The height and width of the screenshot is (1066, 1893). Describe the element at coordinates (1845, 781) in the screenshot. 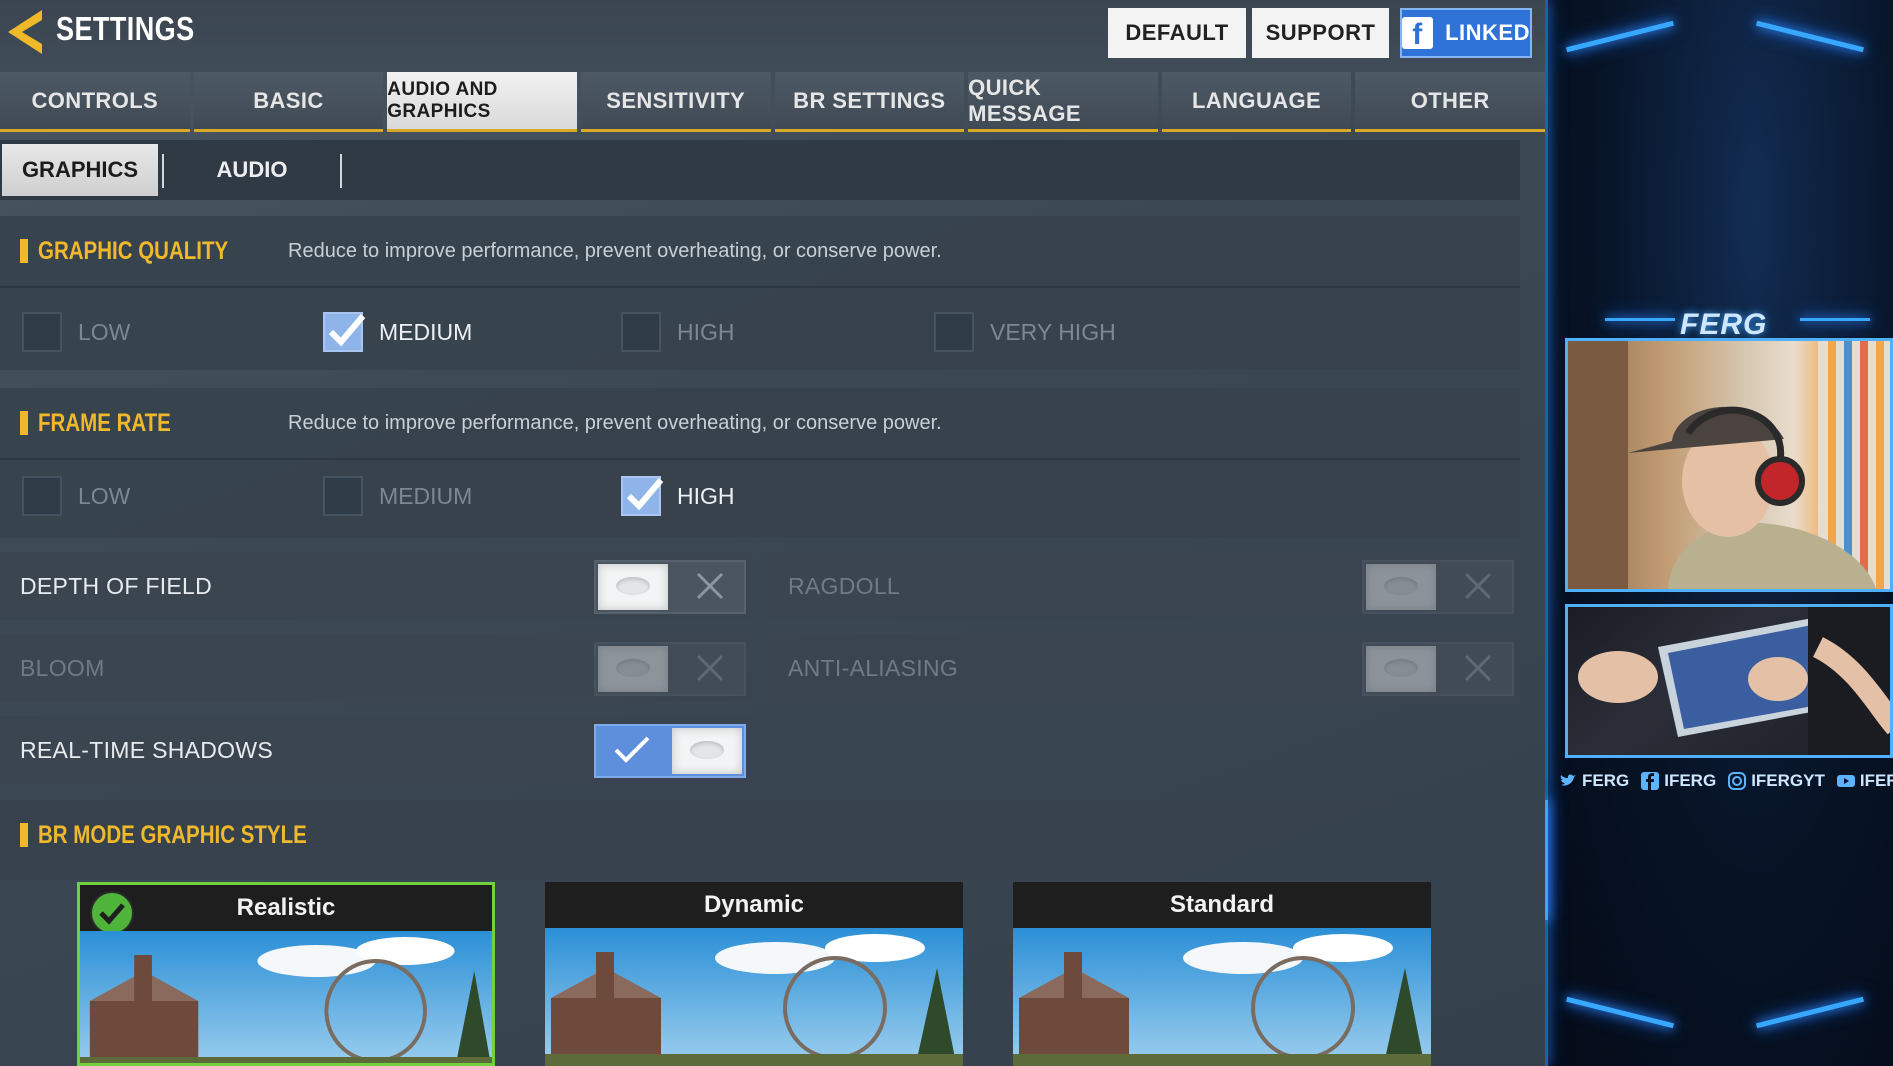

I see `youtube-icon` at that location.